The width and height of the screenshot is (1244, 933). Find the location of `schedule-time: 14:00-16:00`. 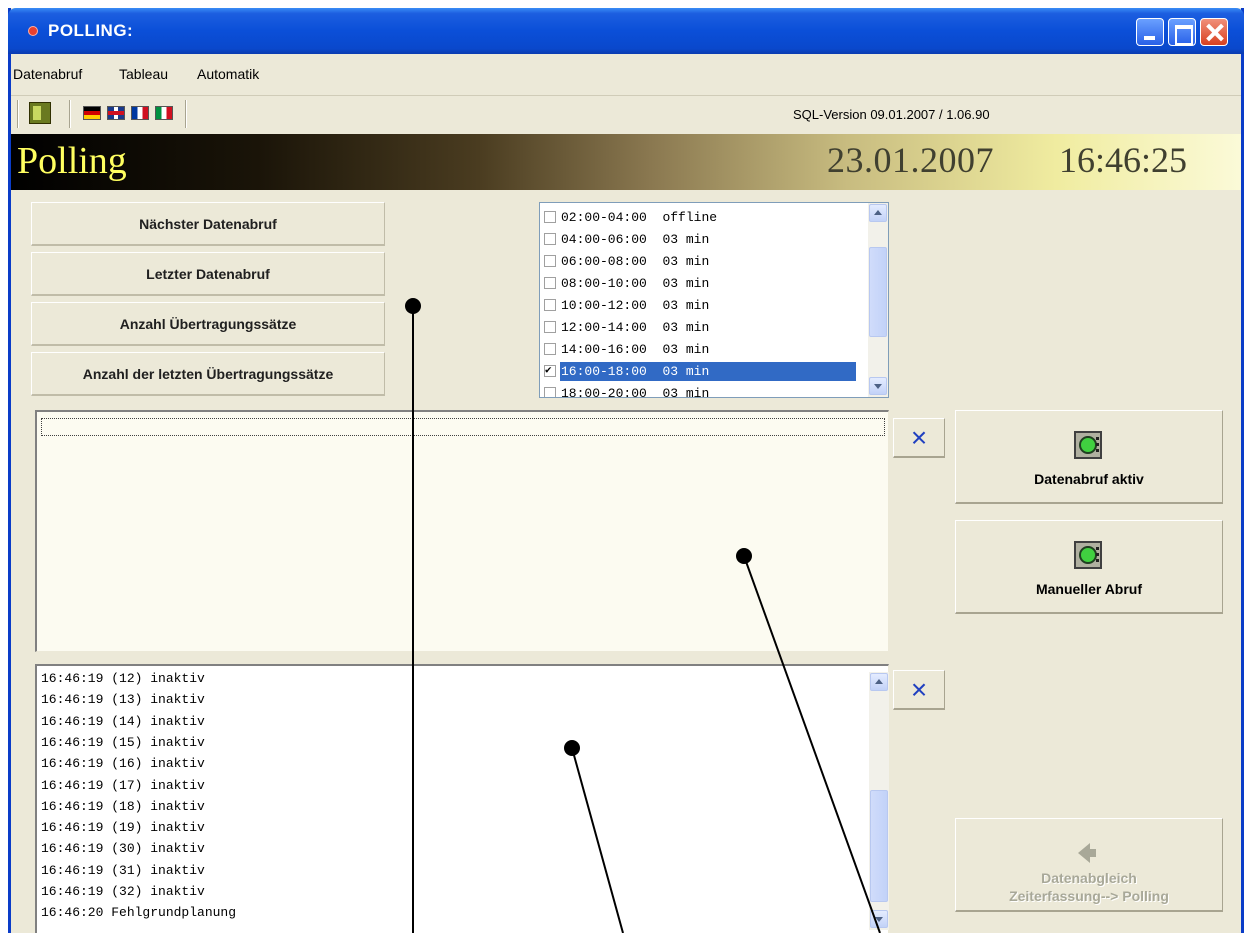

schedule-time: 14:00-16:00 is located at coordinates (604, 349).